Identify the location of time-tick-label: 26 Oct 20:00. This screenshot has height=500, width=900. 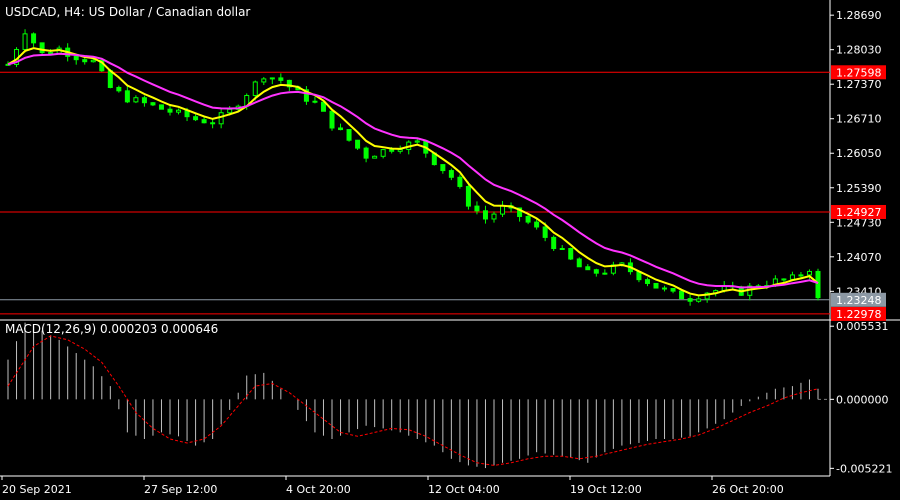
(748, 489).